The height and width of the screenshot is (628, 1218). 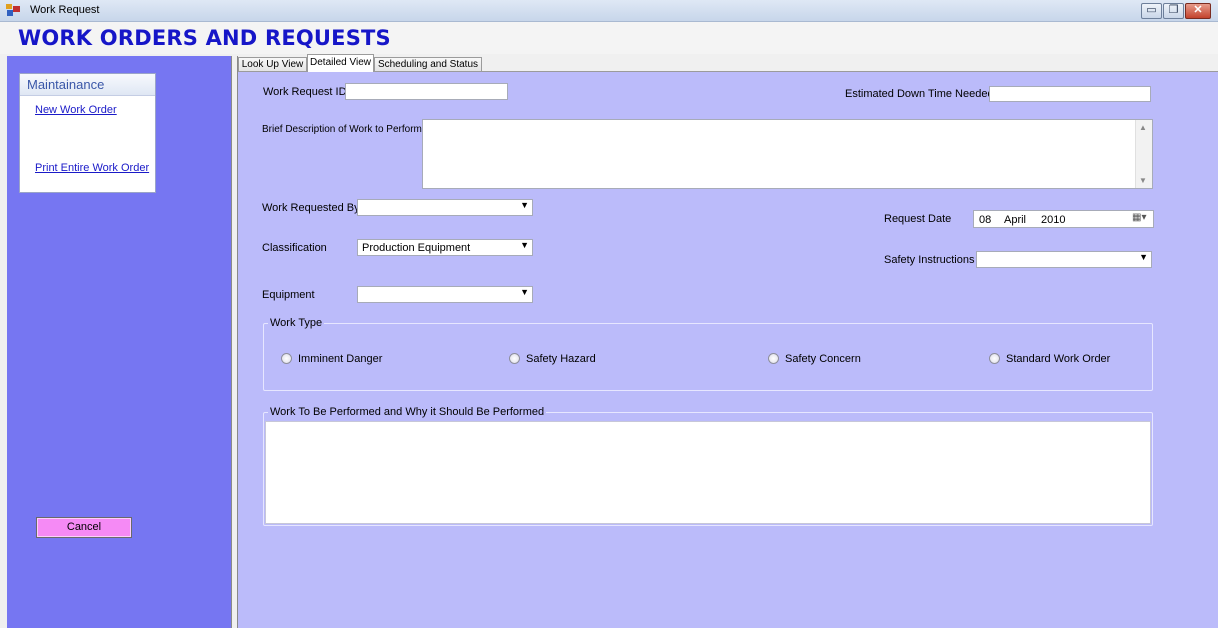 I want to click on window-title: Work Request, so click(x=65, y=10).